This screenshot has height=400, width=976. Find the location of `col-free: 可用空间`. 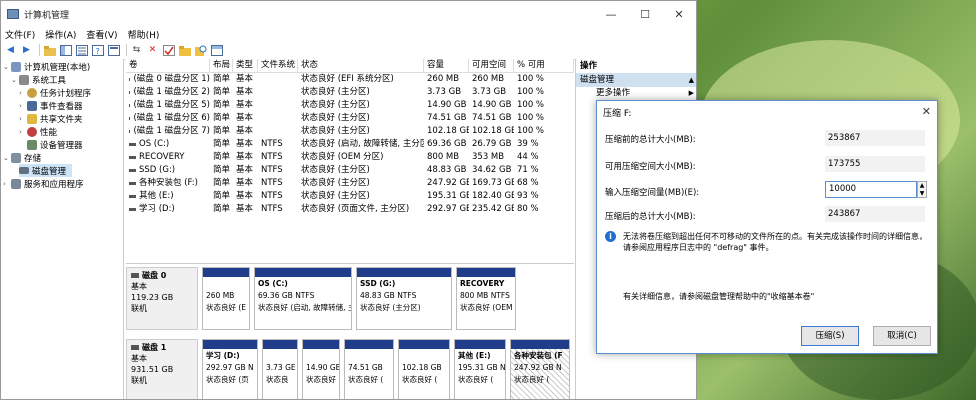

col-free: 可用空间 is located at coordinates (491, 65).